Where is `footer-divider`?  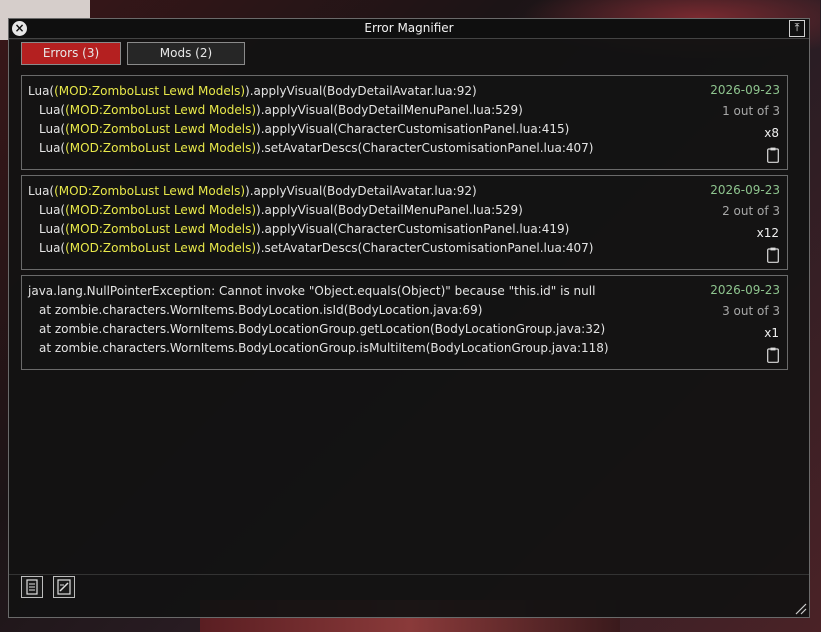
footer-divider is located at coordinates (409, 574).